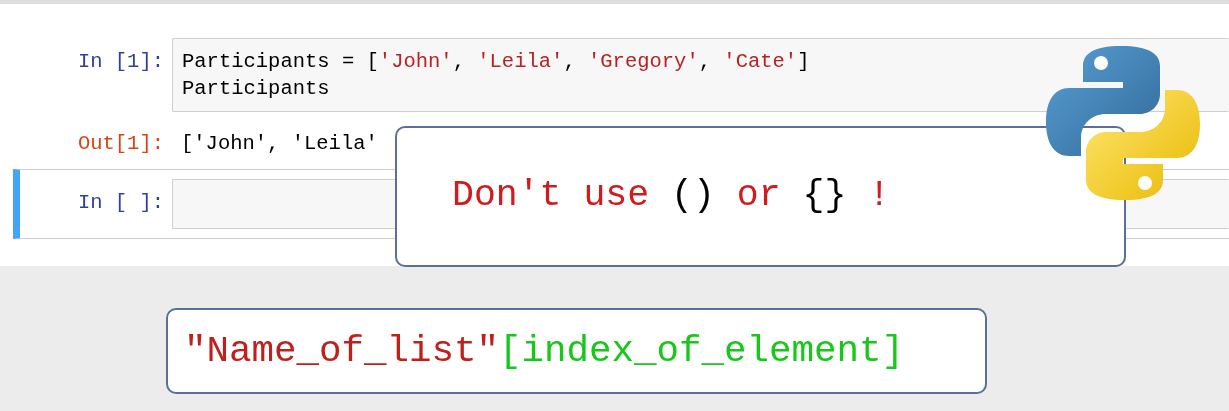  Describe the element at coordinates (671, 196) in the screenshot. I see `callout-text: Don't use () or {} !` at that location.